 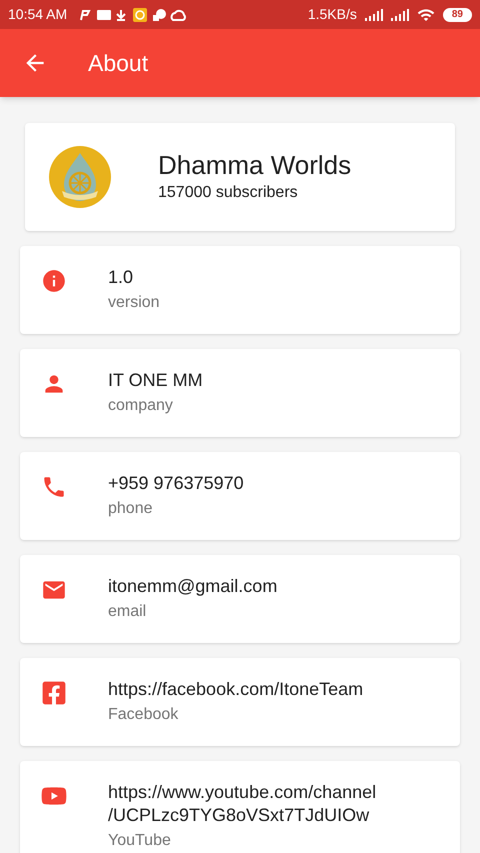 What do you see at coordinates (457, 15) in the screenshot?
I see `battery-indicator: 89` at bounding box center [457, 15].